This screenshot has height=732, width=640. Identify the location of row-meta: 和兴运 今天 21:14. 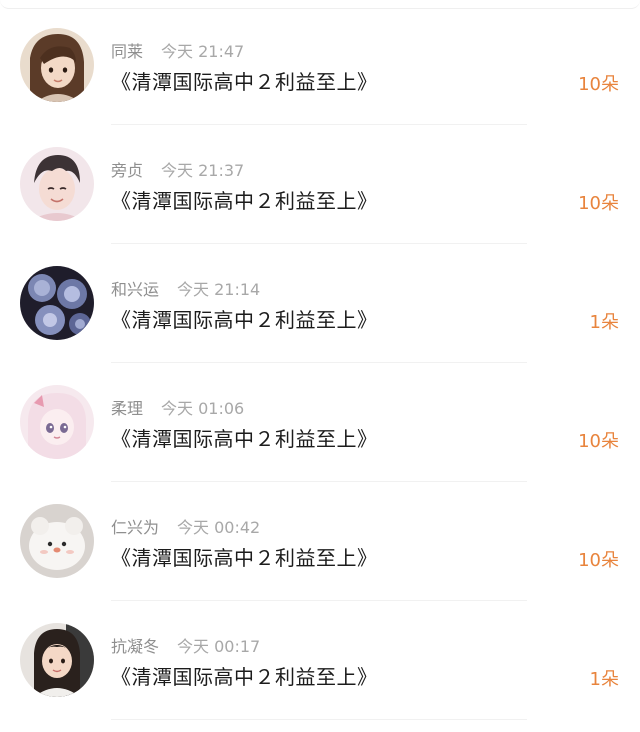
(186, 287).